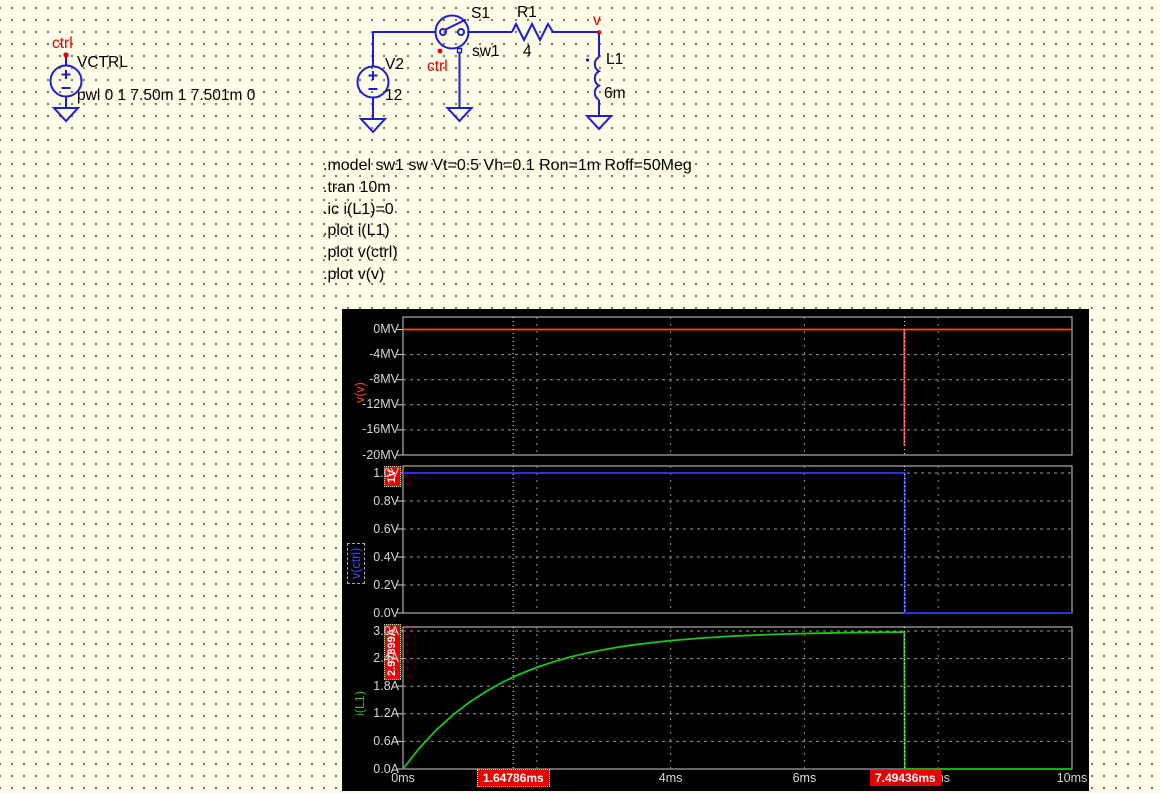  Describe the element at coordinates (507, 188) in the screenshot. I see `directive-line: .tran 10m` at that location.